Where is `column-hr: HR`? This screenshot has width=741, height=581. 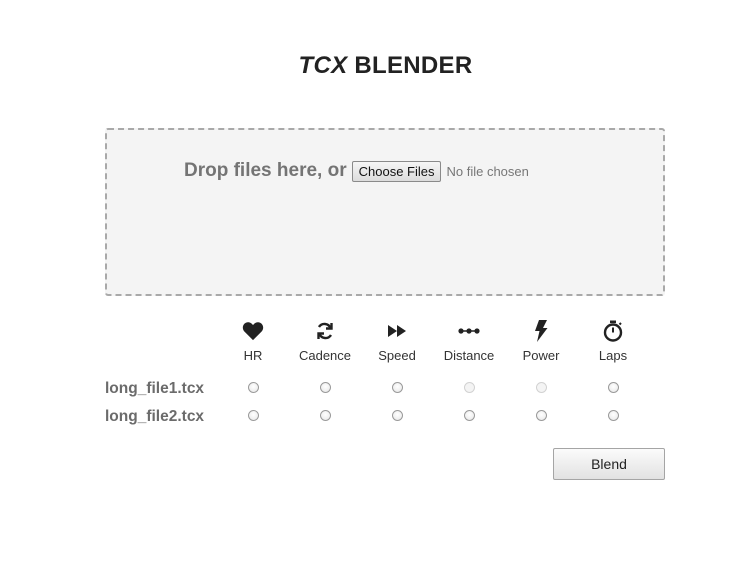 column-hr: HR is located at coordinates (253, 340).